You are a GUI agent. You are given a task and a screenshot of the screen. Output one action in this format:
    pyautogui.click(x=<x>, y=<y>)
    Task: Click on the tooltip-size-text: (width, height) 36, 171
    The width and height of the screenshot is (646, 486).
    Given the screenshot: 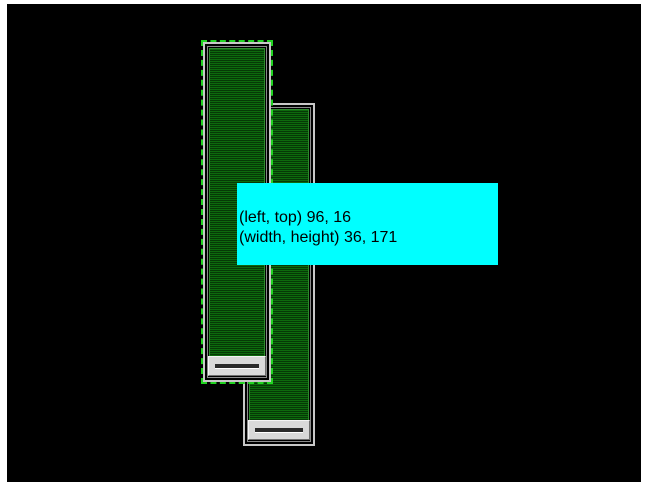 What is the action you would take?
    pyautogui.click(x=318, y=237)
    